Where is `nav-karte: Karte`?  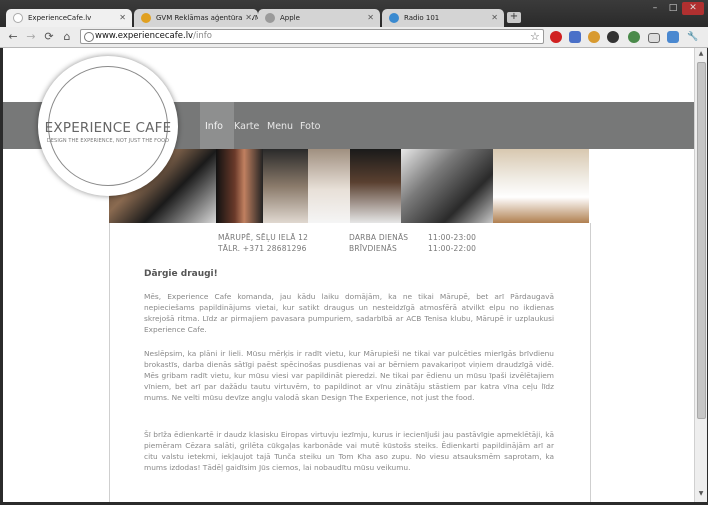 nav-karte: Karte is located at coordinates (246, 125).